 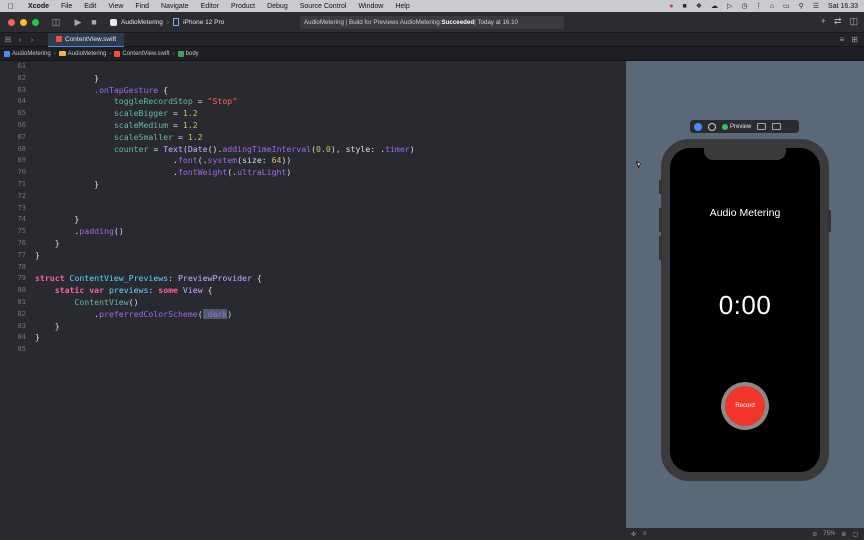 What do you see at coordinates (745, 406) in the screenshot?
I see `record-button: Record` at bounding box center [745, 406].